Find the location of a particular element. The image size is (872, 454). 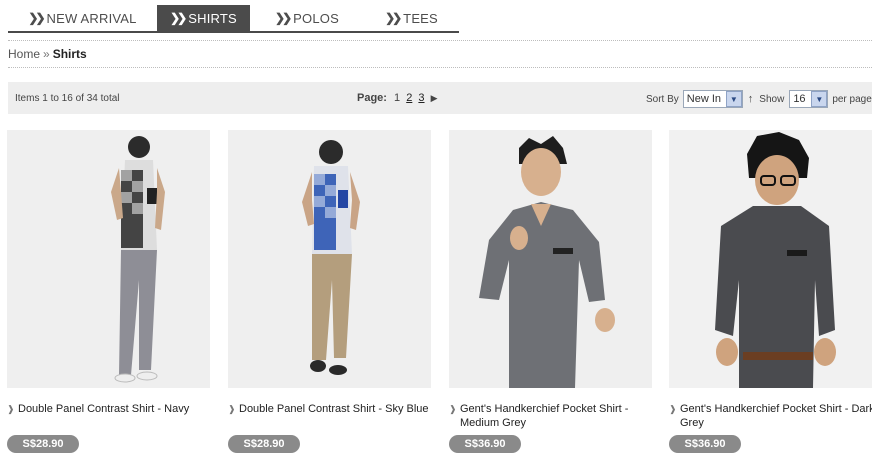

nav-label: NEW ARRIVAL is located at coordinates (91, 18).